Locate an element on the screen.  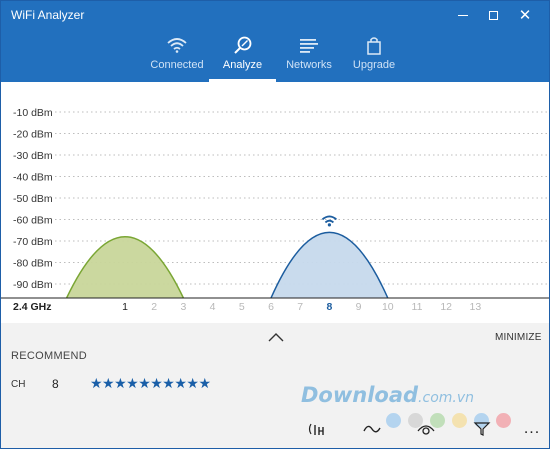
tab-networks: Networks is located at coordinates (309, 55).